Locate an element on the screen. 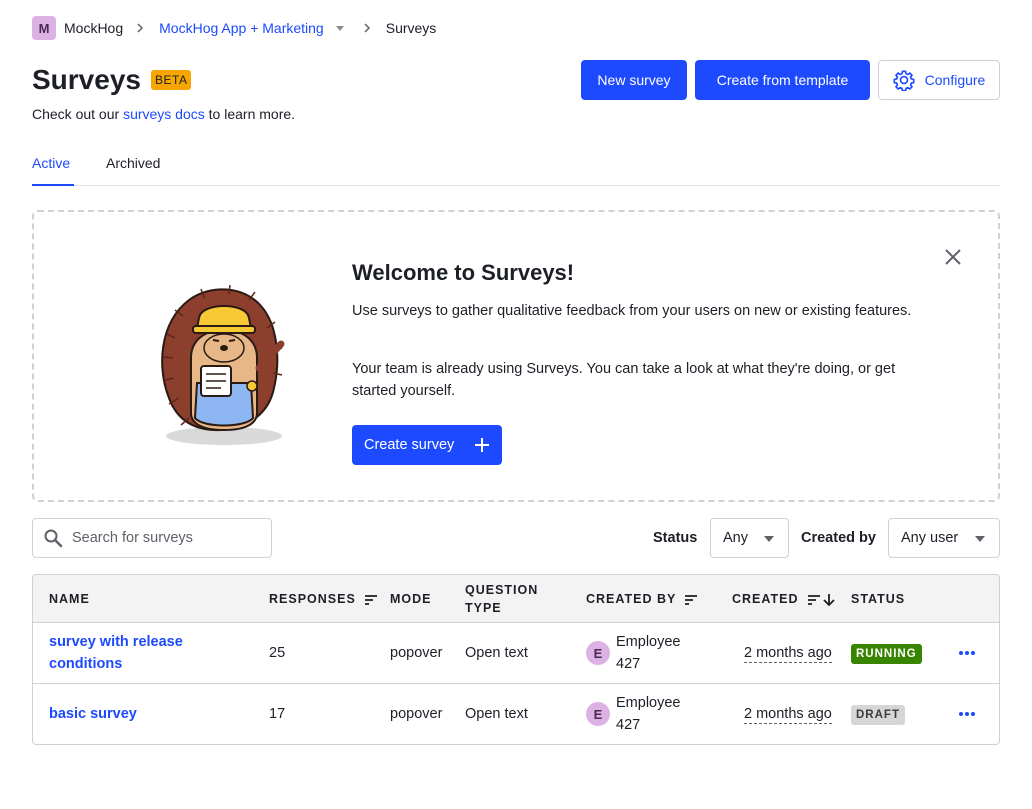 This screenshot has width=1032, height=809. breadcrumb-current: Surveys is located at coordinates (411, 28).